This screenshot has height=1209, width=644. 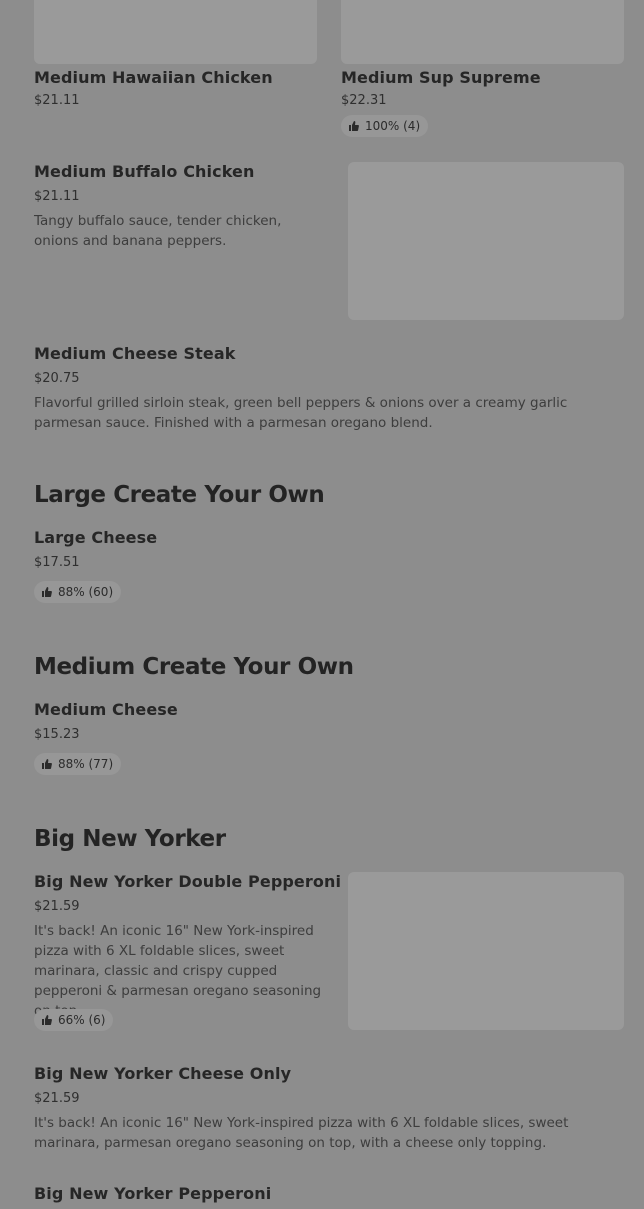 What do you see at coordinates (57, 378) in the screenshot?
I see `item-price: $20.75` at bounding box center [57, 378].